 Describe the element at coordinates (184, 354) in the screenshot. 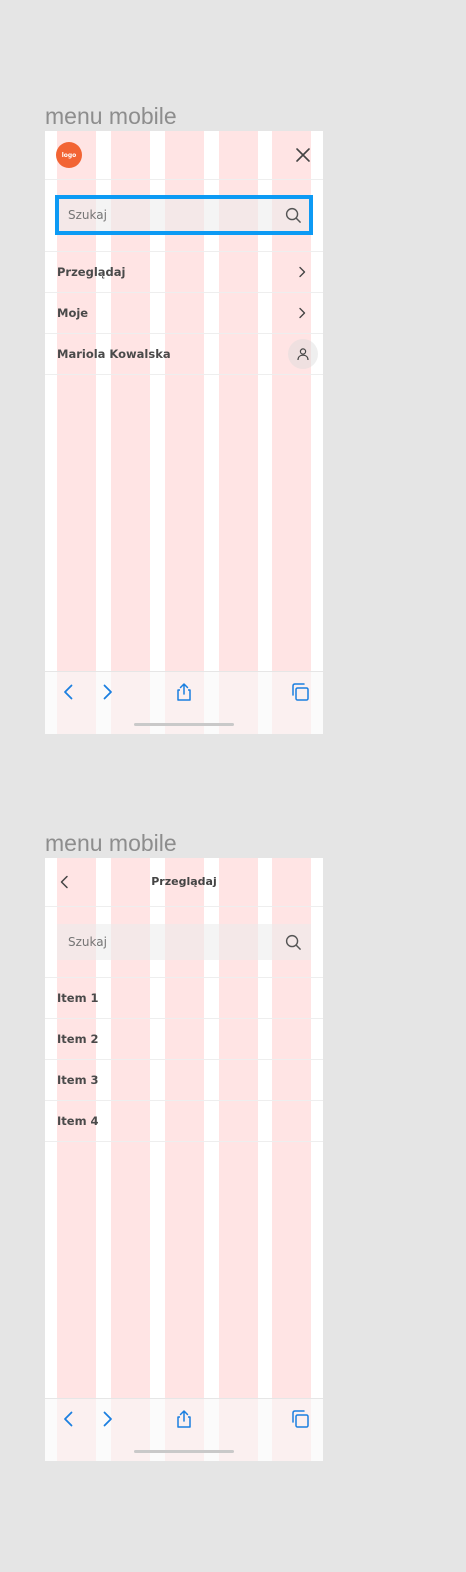

I see `menu-item-user-profile: Mariola Kowalska` at that location.